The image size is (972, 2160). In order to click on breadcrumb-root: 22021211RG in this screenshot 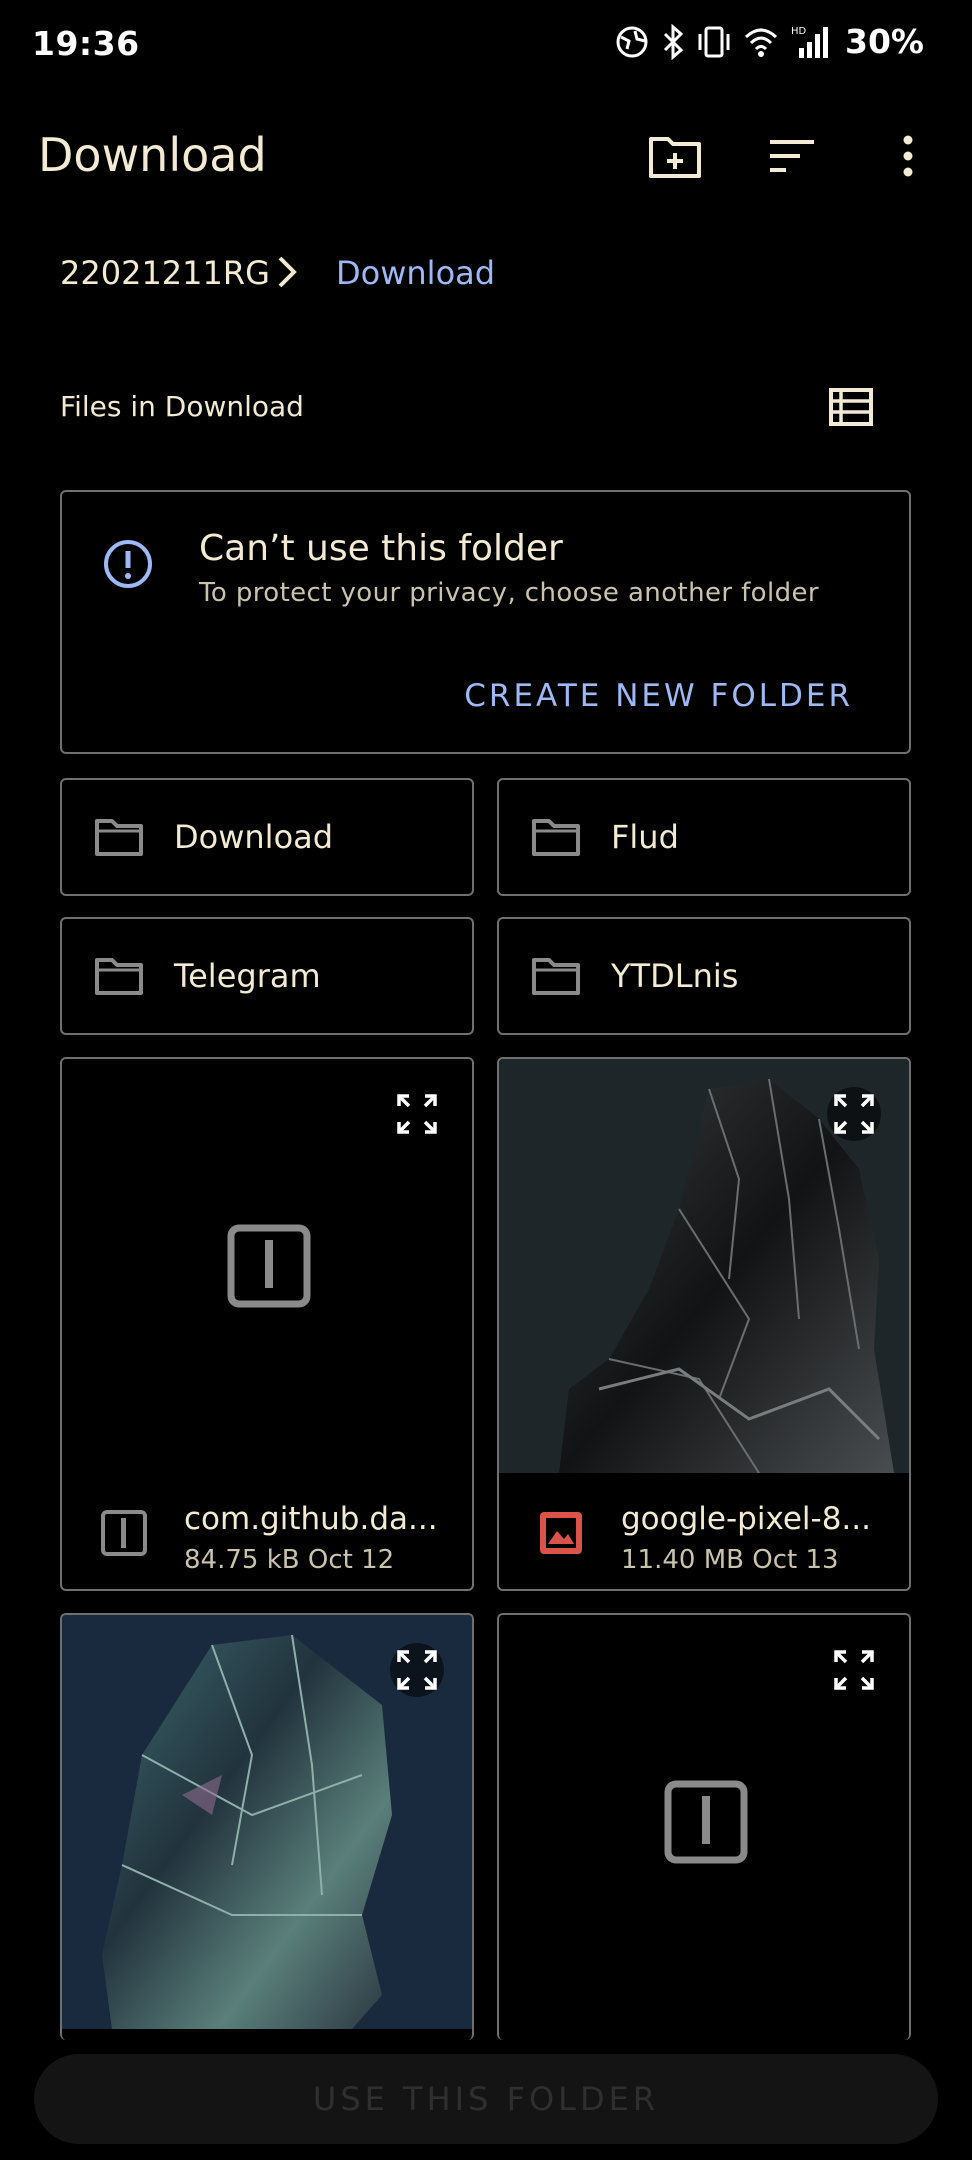, I will do `click(165, 273)`.